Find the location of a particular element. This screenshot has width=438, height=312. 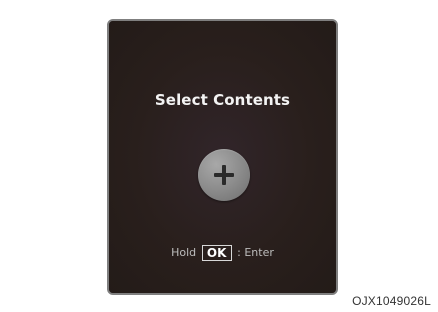

hint-prefix: Hold is located at coordinates (184, 252).